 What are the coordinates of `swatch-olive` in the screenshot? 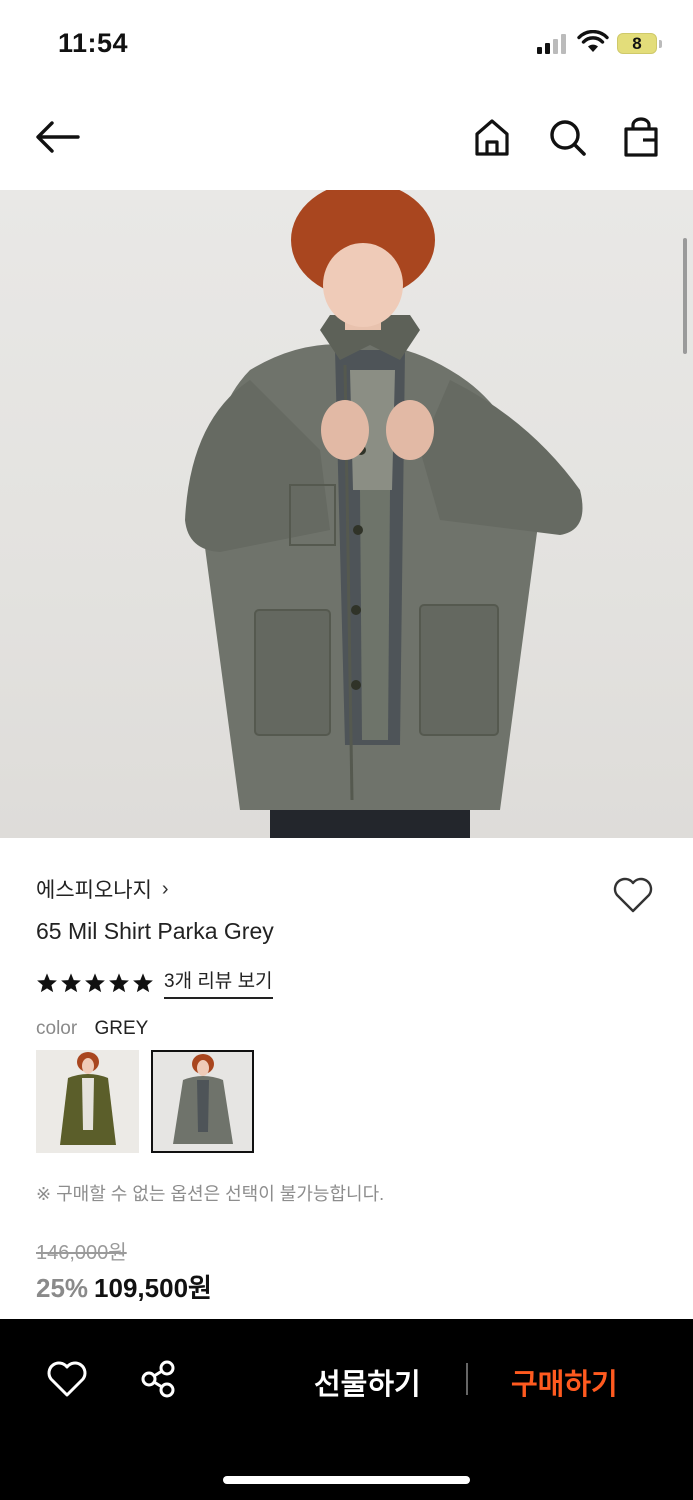 It's located at (87, 1101).